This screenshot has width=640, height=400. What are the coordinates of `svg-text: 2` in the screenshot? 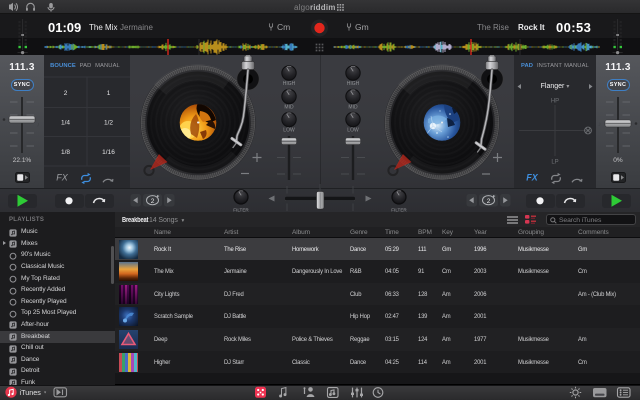 It's located at (66, 93).